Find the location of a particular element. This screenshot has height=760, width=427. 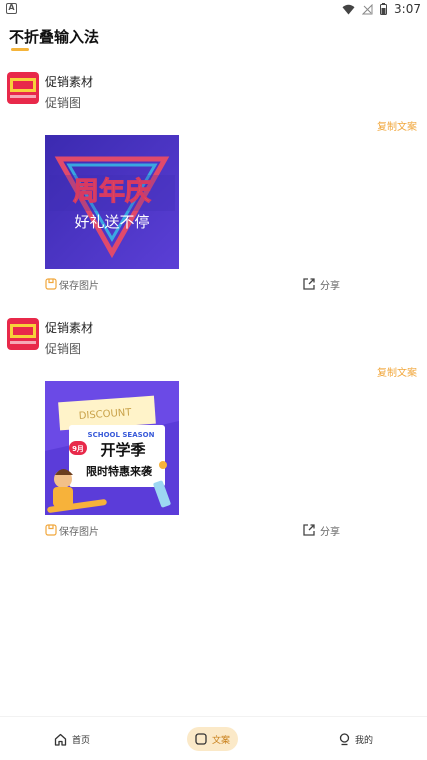

tab-home-label: 首页 is located at coordinates (81, 740).